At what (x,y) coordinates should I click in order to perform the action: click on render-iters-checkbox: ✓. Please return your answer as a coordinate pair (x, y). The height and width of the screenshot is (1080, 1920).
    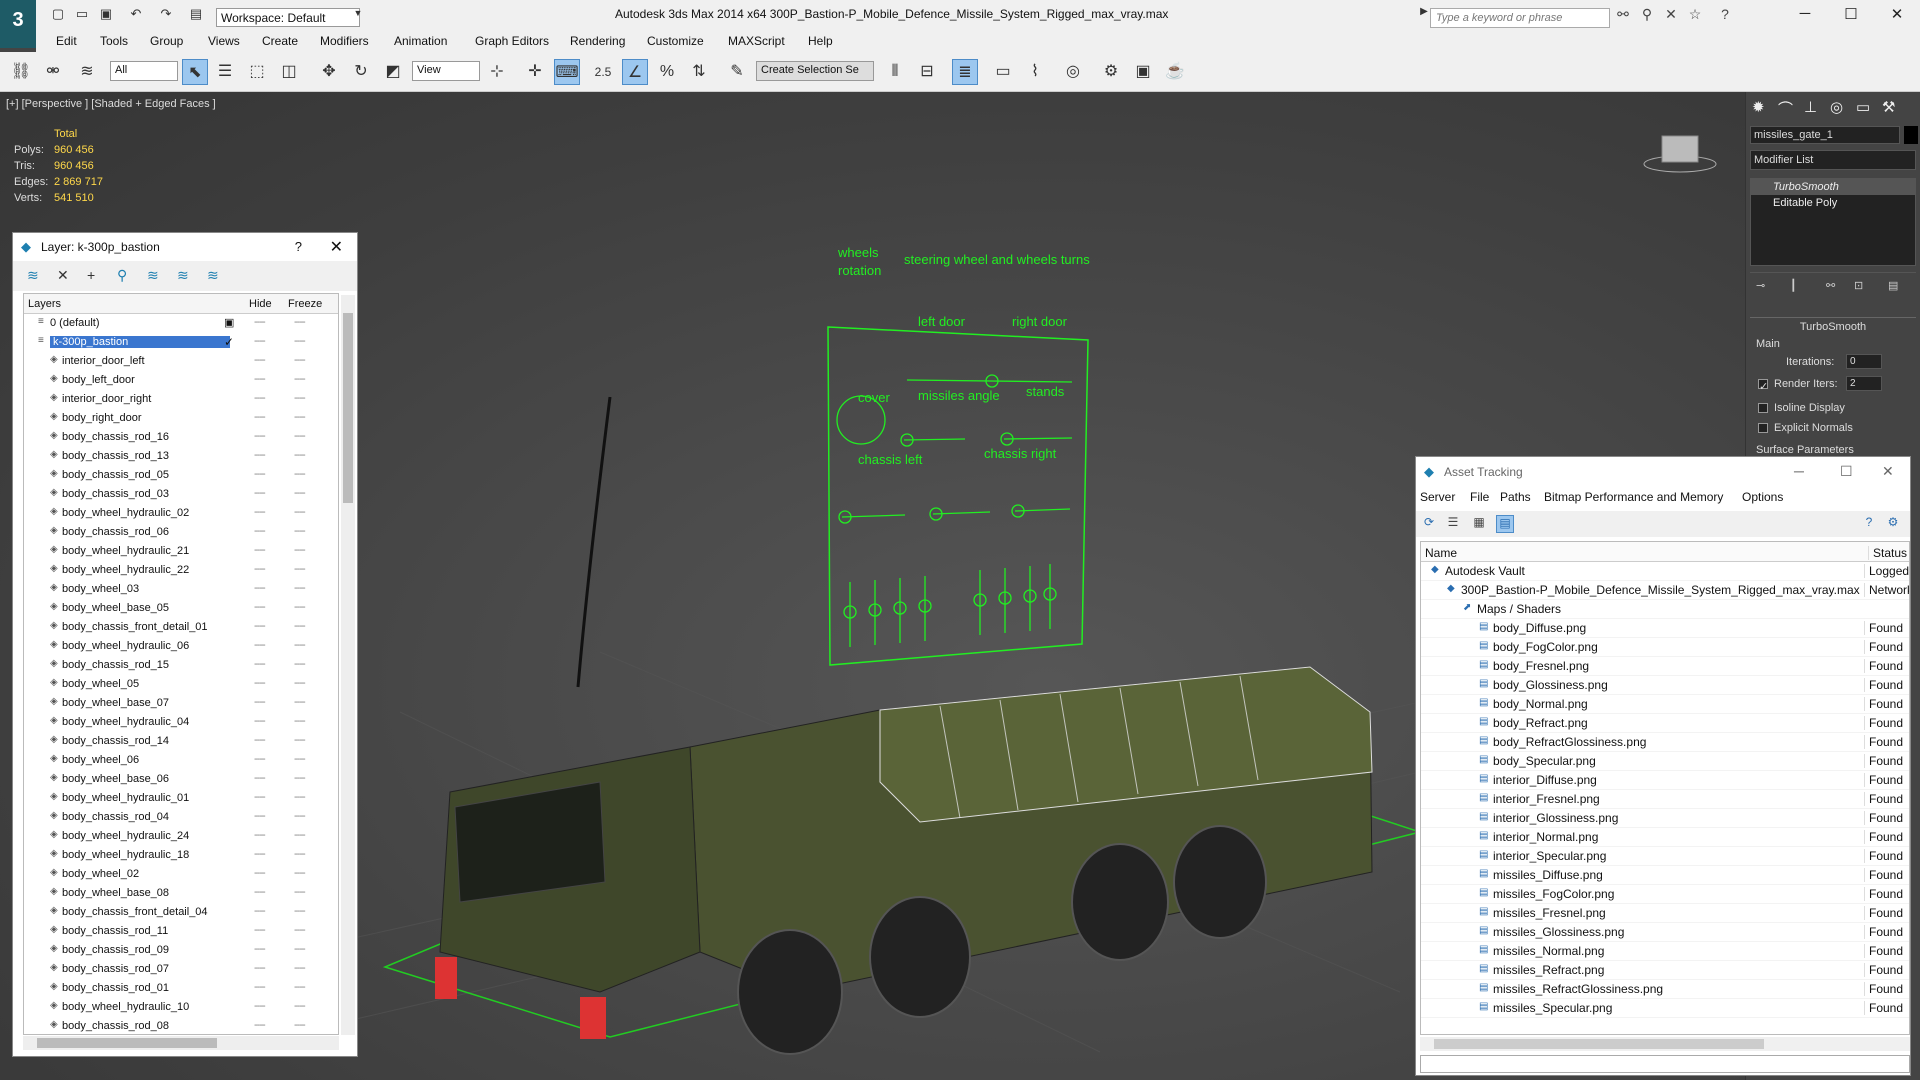
    Looking at the image, I should click on (1763, 386).